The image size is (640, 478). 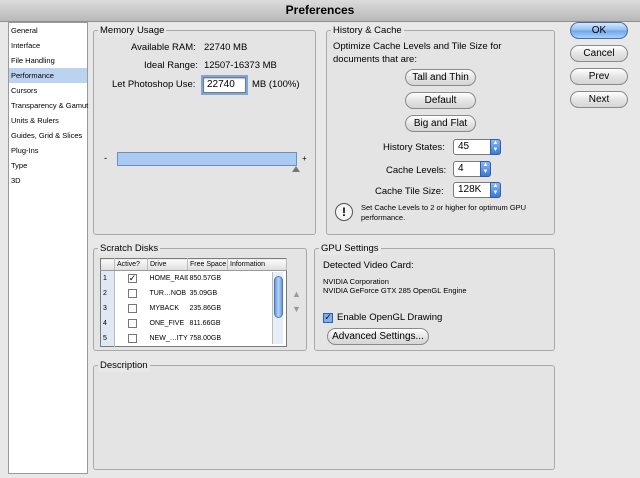 What do you see at coordinates (414, 147) in the screenshot?
I see `history-states-label: History States:` at bounding box center [414, 147].